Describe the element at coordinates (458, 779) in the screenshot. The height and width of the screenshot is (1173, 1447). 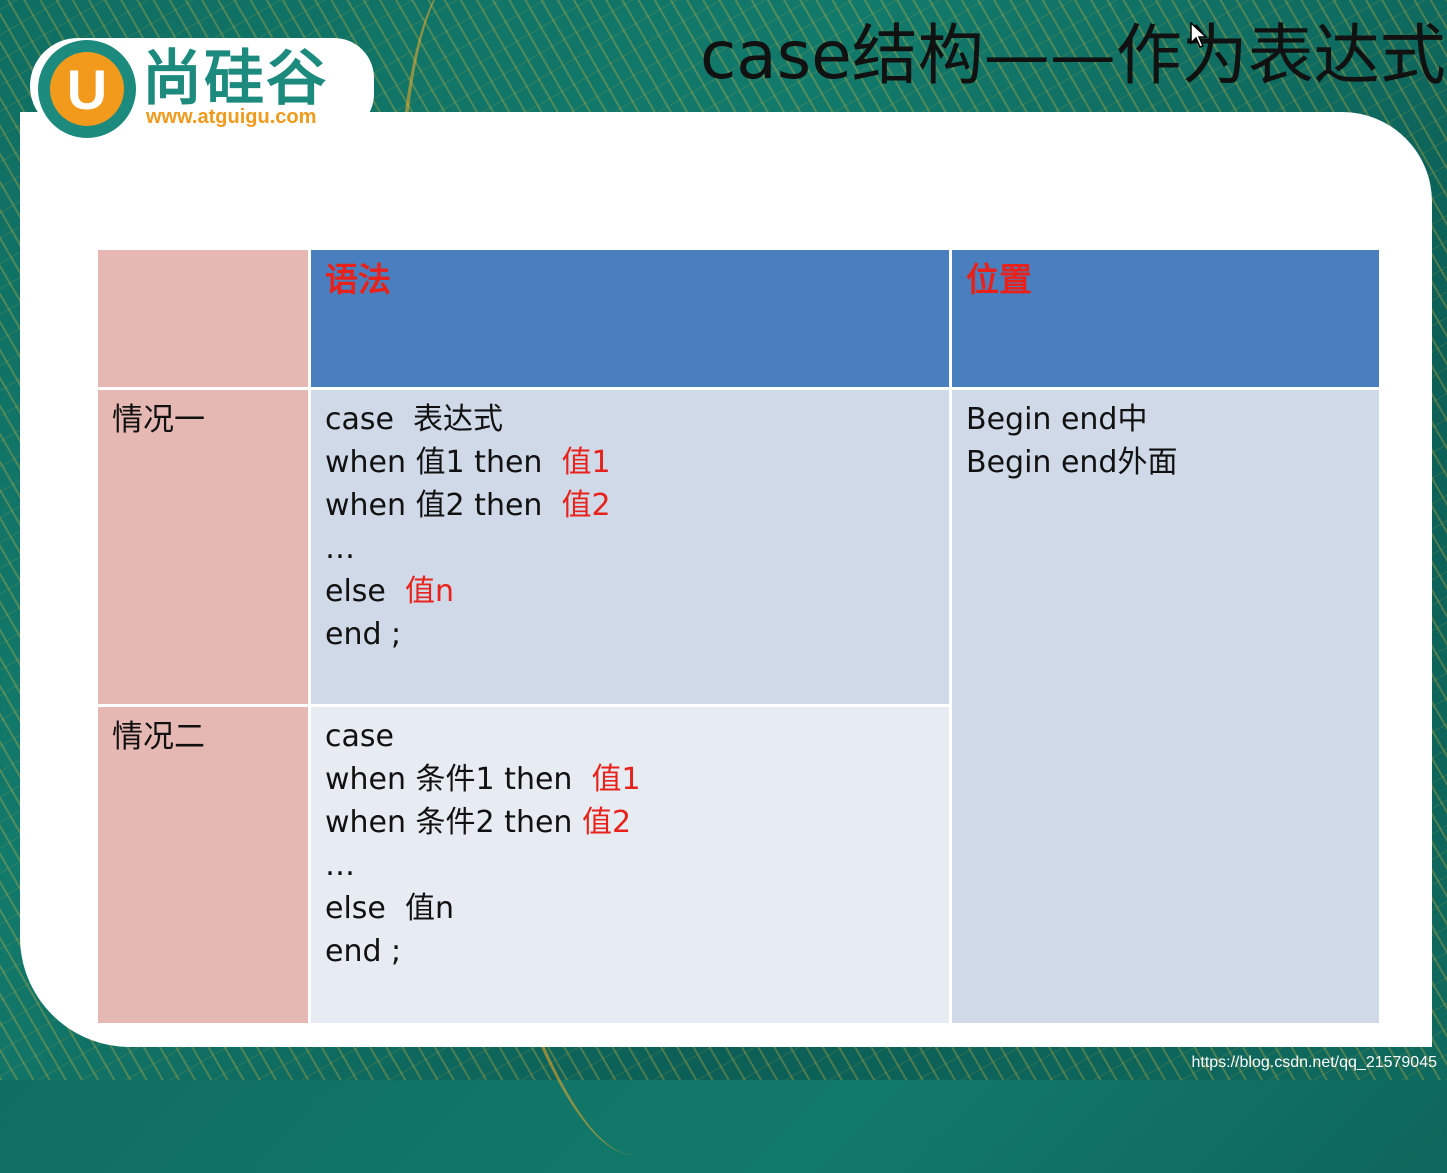
I see `code-text: when 条件1 then` at that location.